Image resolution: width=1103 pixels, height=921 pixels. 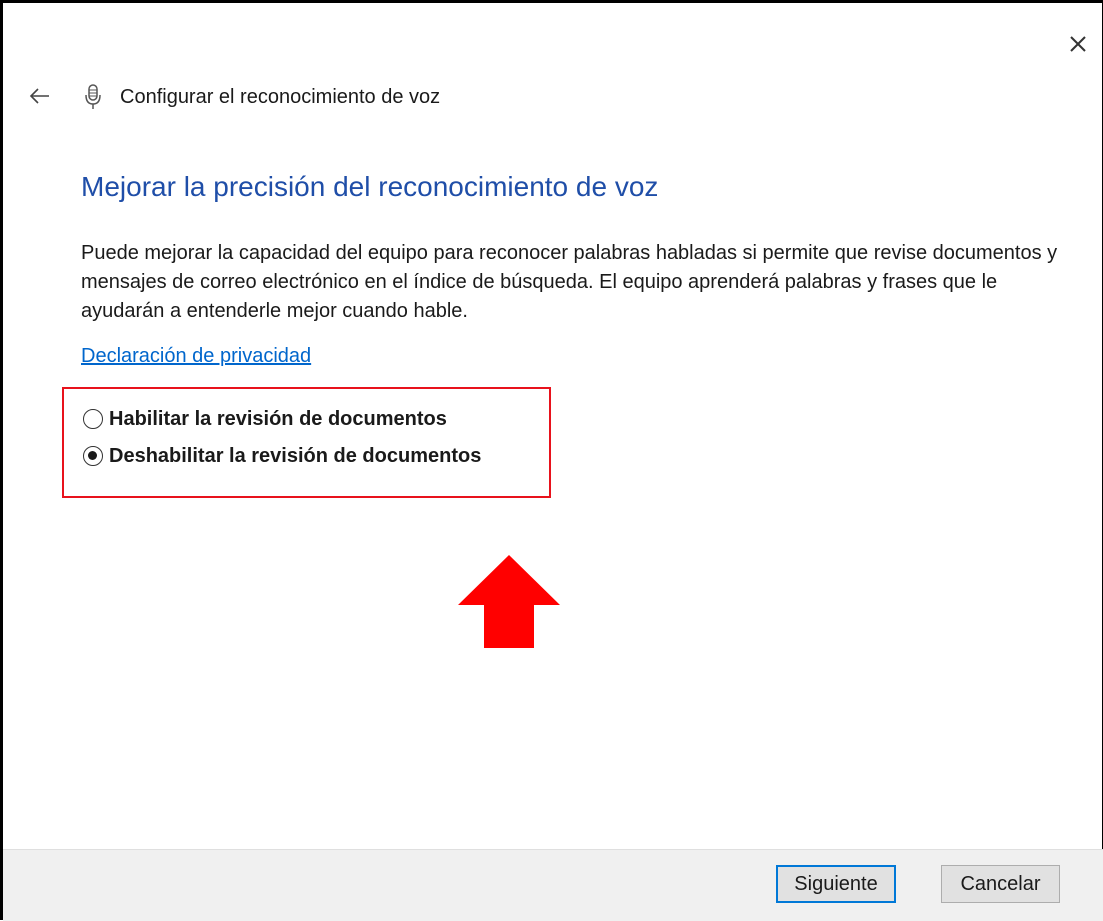 I want to click on close-icon, so click(x=1078, y=44).